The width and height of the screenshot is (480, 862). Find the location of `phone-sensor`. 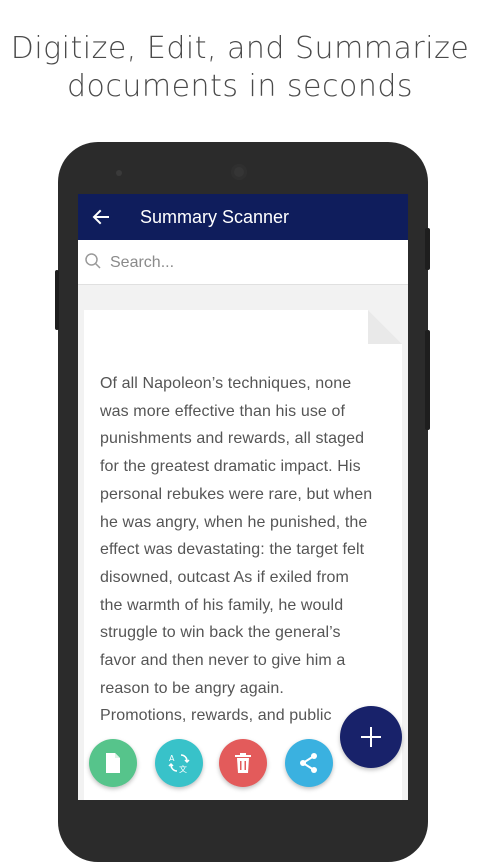

phone-sensor is located at coordinates (119, 173).